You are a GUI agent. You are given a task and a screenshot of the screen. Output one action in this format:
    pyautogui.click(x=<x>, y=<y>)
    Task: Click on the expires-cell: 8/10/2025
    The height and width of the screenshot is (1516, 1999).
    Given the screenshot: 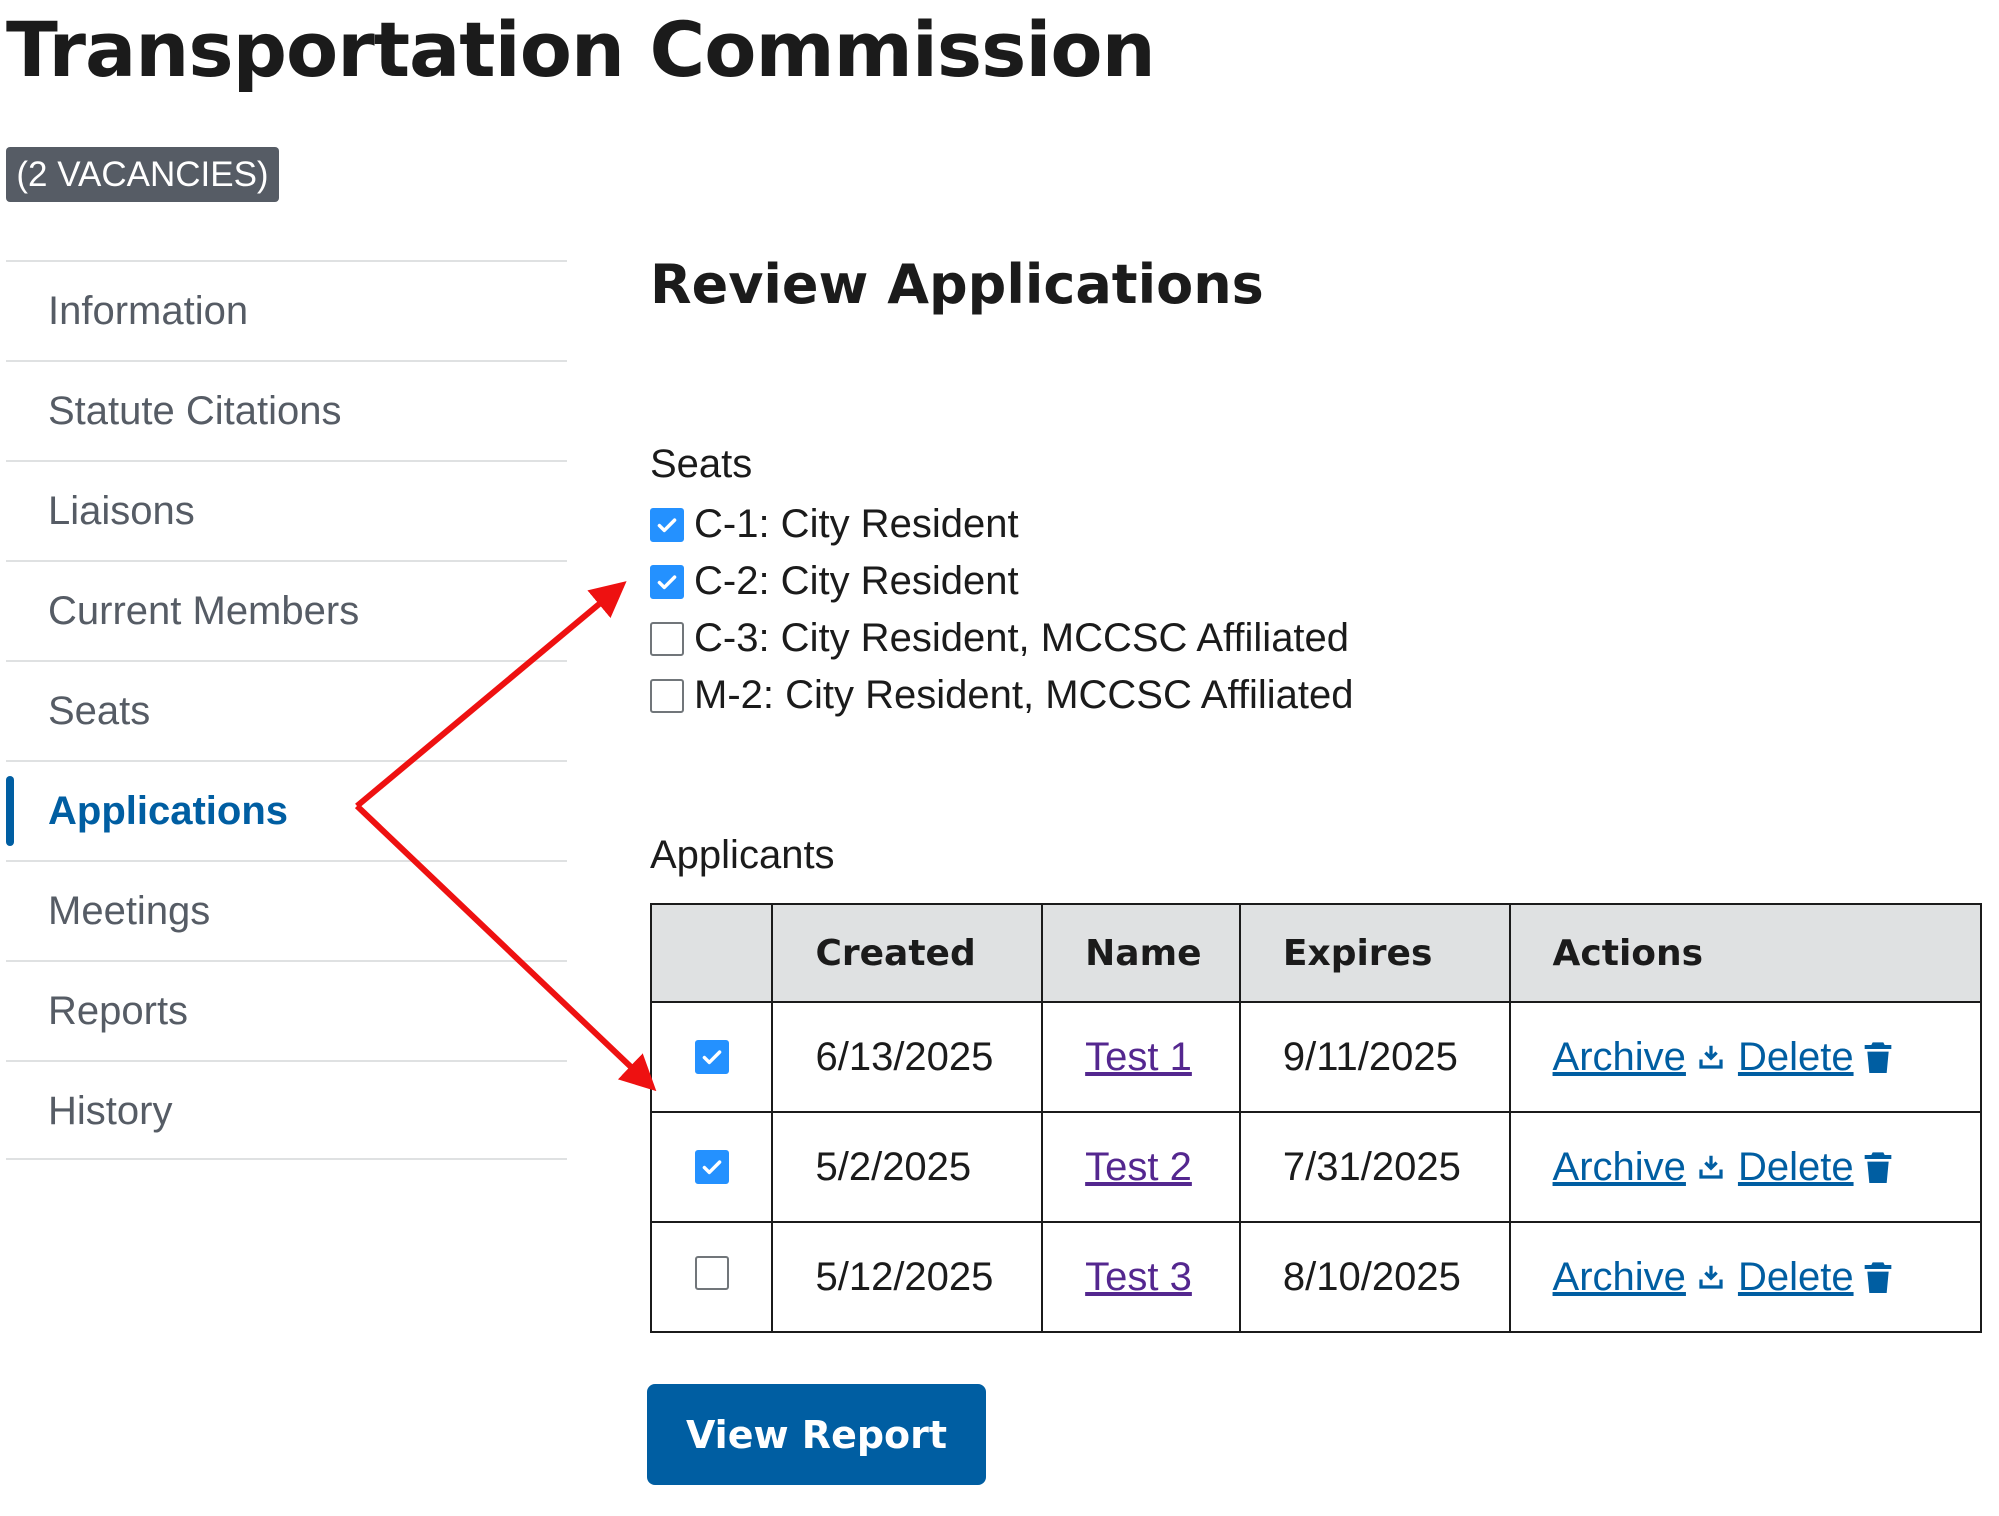 What is the action you would take?
    pyautogui.click(x=1374, y=1277)
    